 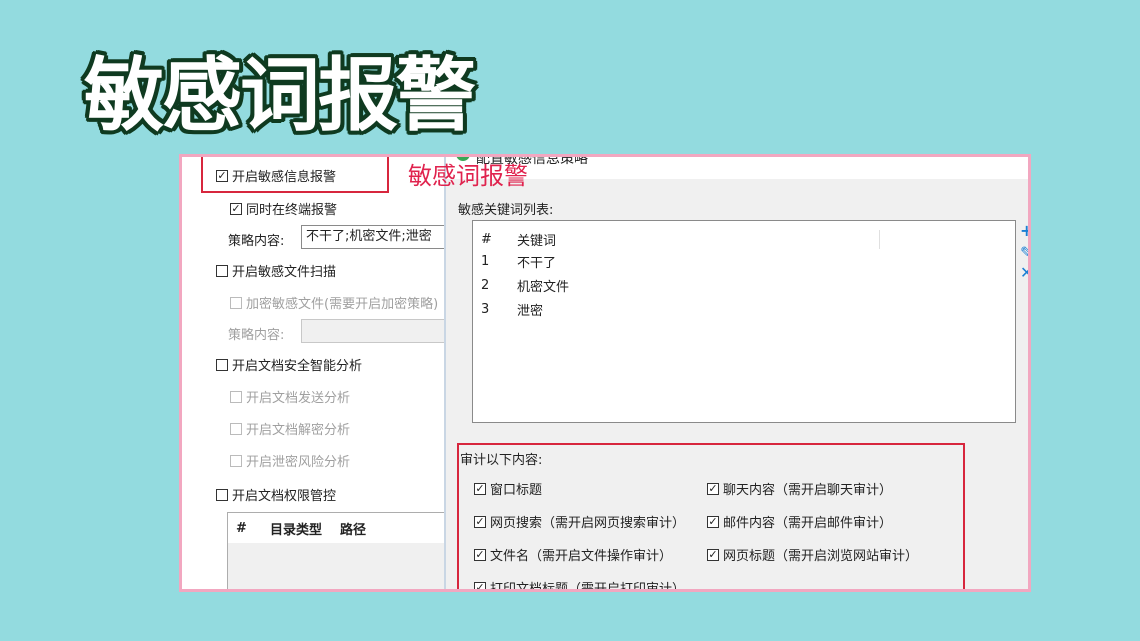 What do you see at coordinates (516, 490) in the screenshot?
I see `checkbox-label: 窗口标题` at bounding box center [516, 490].